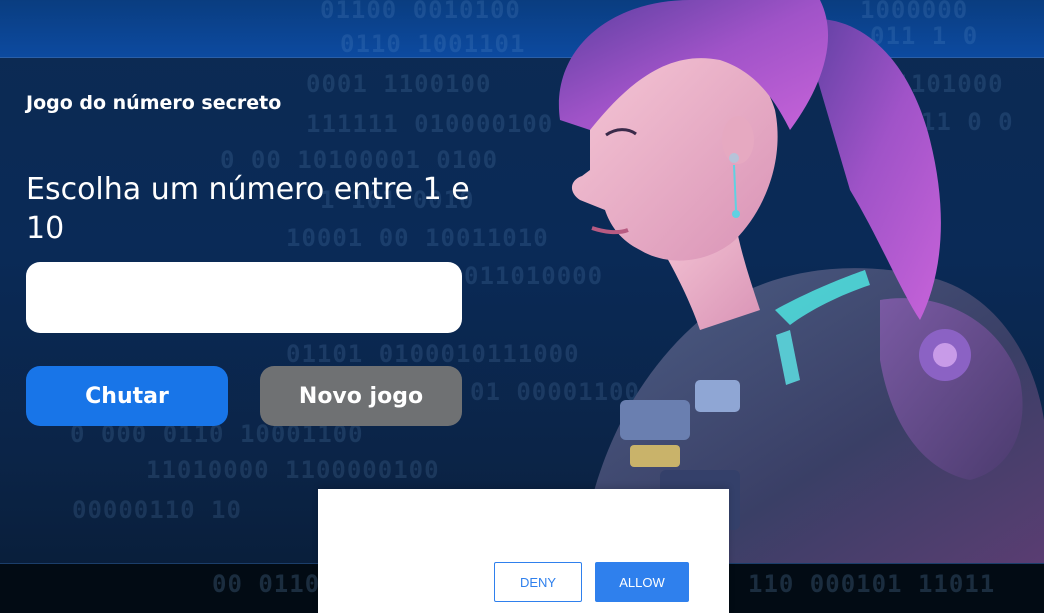 This screenshot has height=613, width=1044. I want to click on prompt-text: Escolha um número entre 1 e 10, so click(248, 209).